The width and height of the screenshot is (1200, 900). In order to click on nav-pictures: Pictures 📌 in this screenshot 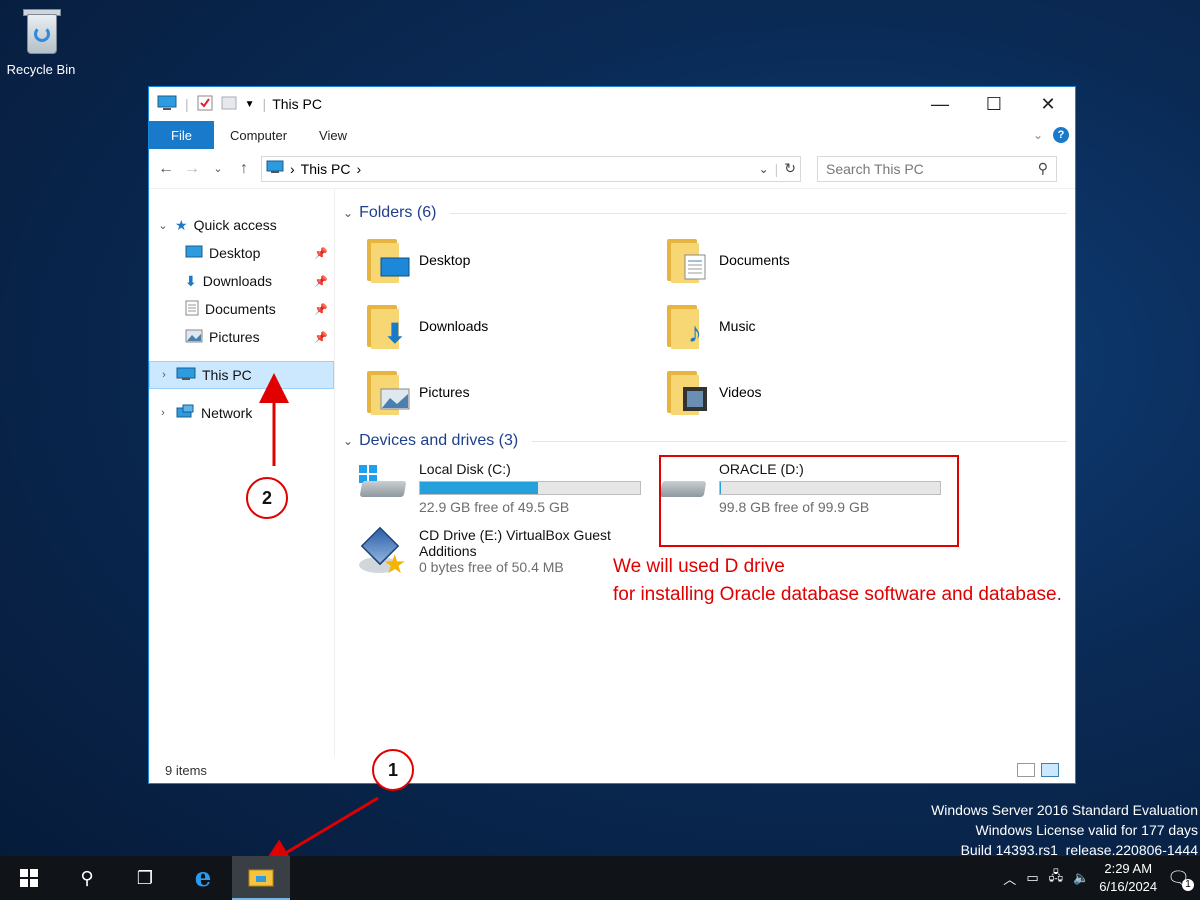, I will do `click(241, 337)`.